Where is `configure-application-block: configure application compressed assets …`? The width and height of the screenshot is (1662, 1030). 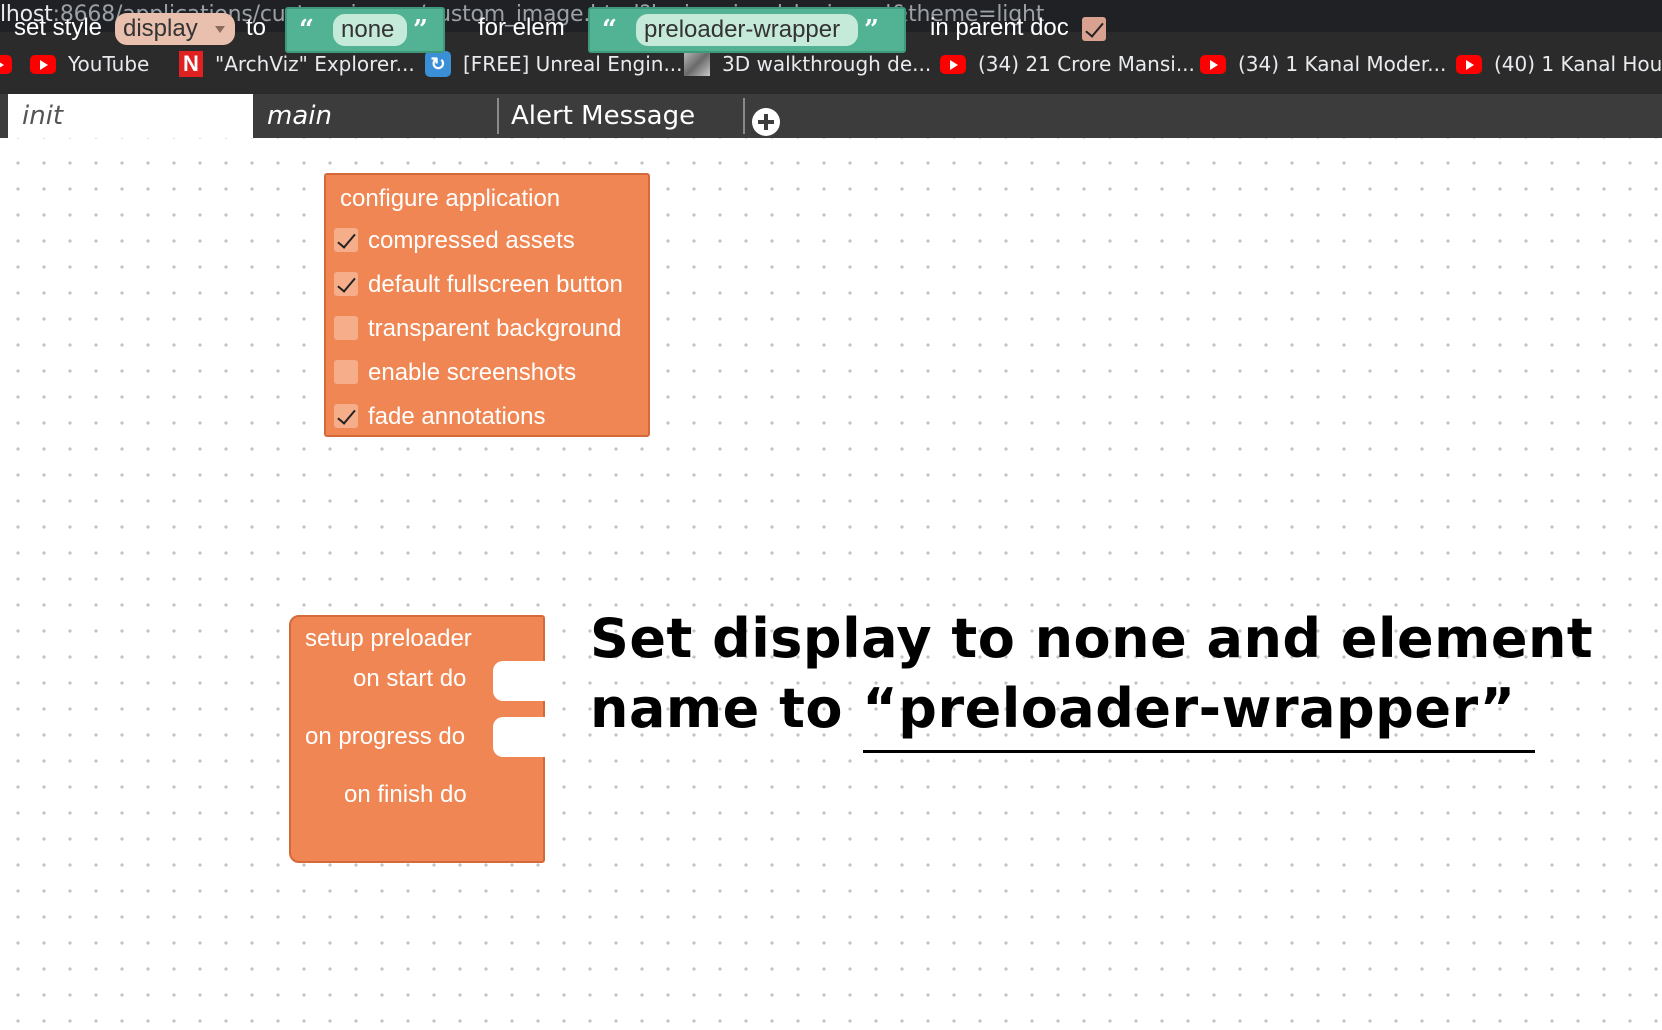 configure-application-block: configure application compressed assets … is located at coordinates (487, 305).